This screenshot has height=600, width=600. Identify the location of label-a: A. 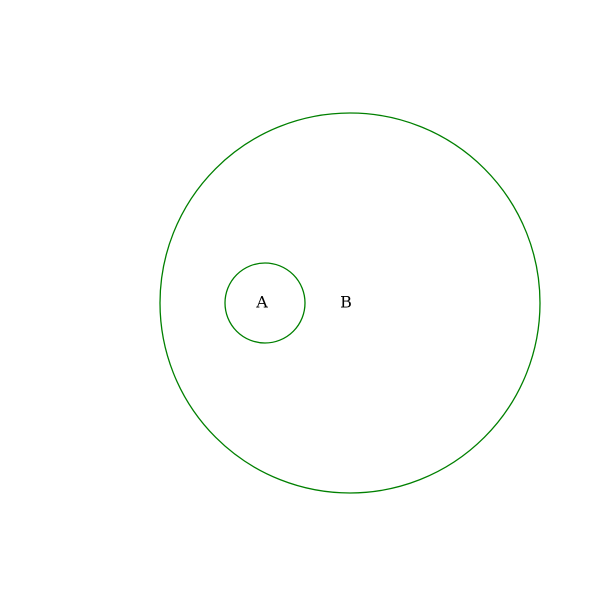
(261, 302).